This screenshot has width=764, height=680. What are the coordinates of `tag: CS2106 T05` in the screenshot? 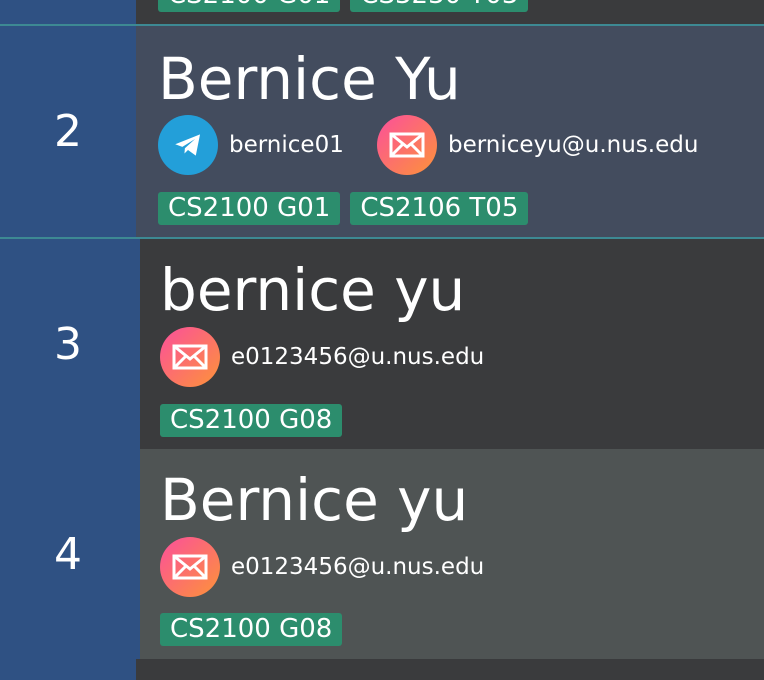 It's located at (439, 208).